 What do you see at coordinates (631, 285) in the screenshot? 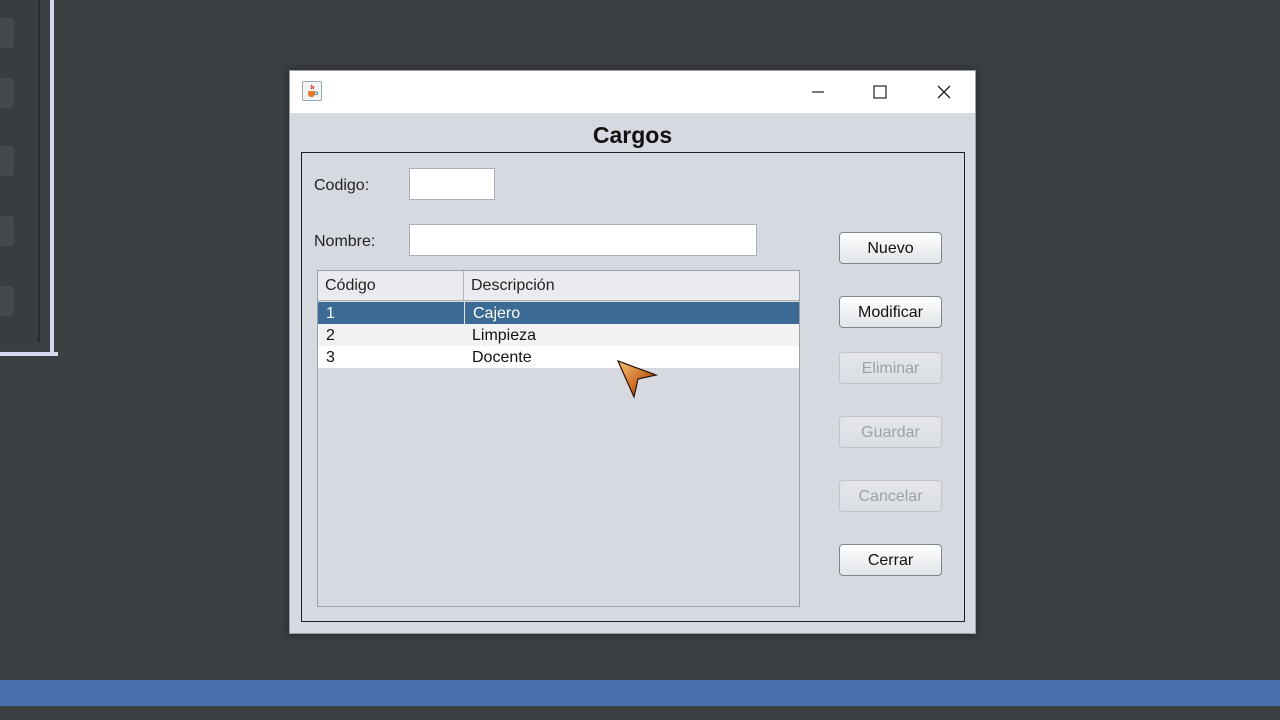
I see `column-header-descripcion: Descripción` at bounding box center [631, 285].